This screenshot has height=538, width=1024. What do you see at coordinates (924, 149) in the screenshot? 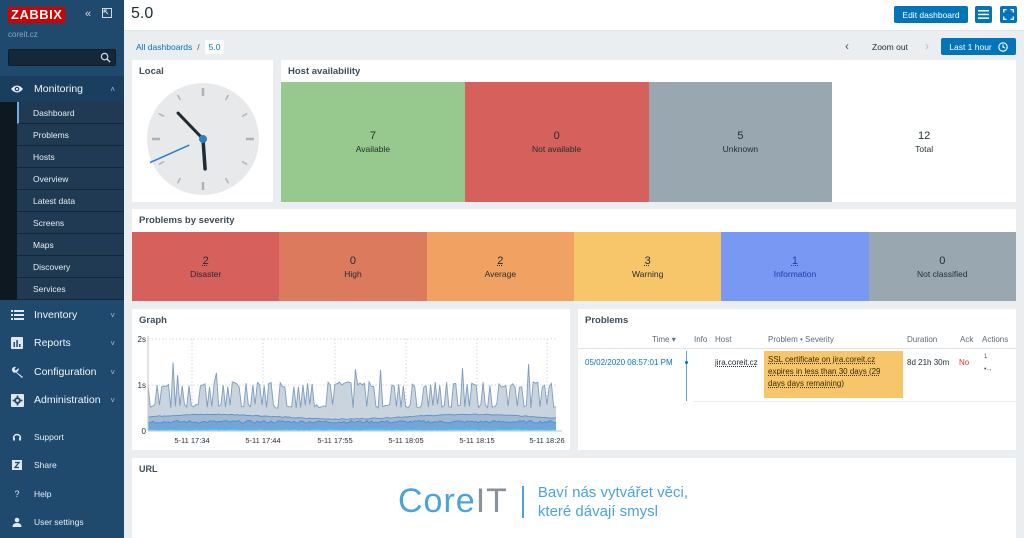
I see `host-status-label: Total` at bounding box center [924, 149].